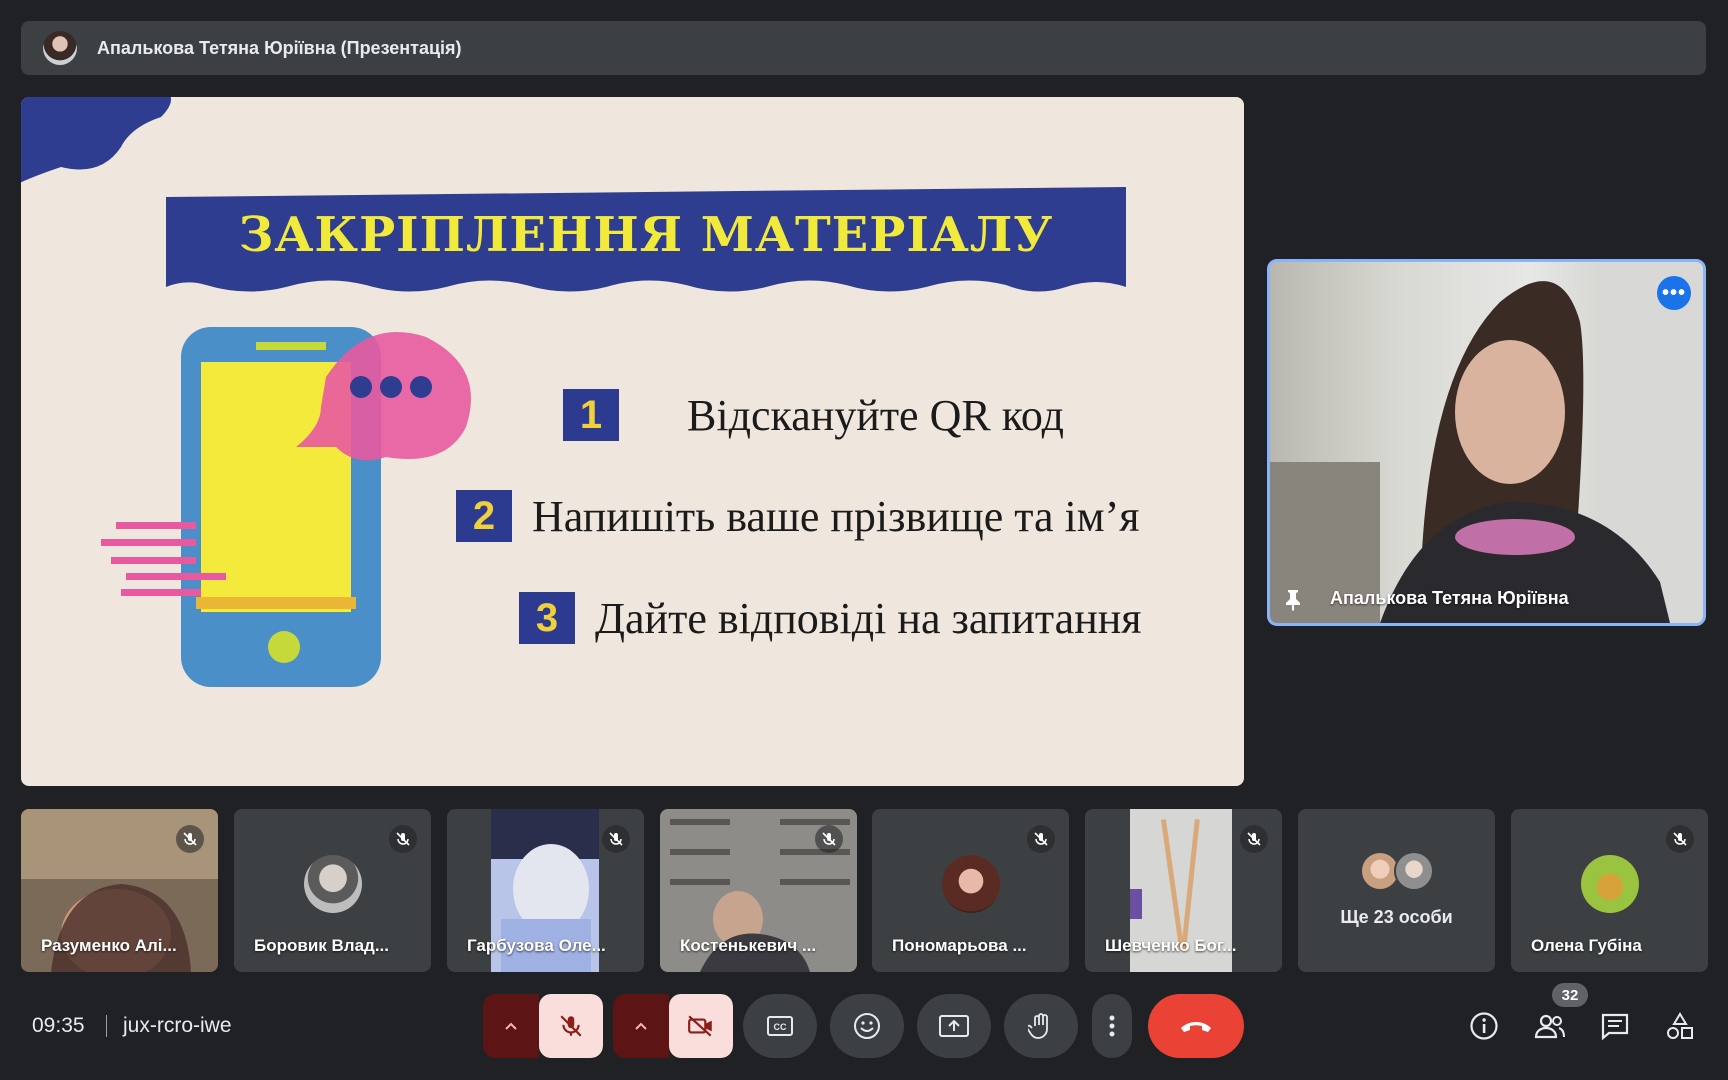  I want to click on emoji-reactions-button, so click(867, 1026).